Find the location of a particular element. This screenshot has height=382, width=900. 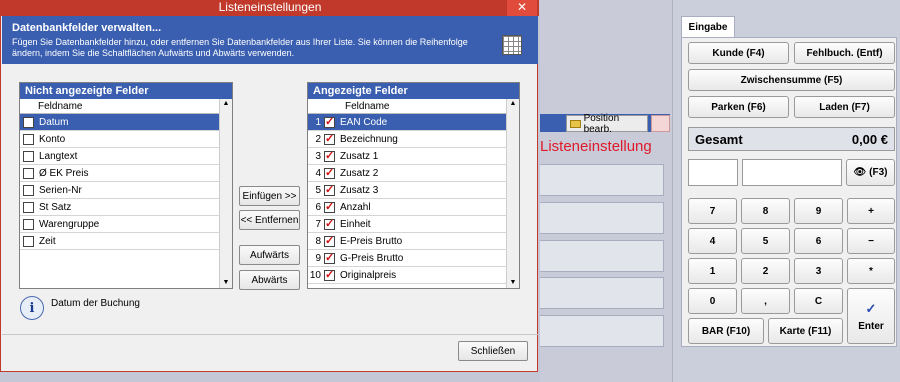

info-icon: i is located at coordinates (32, 308).